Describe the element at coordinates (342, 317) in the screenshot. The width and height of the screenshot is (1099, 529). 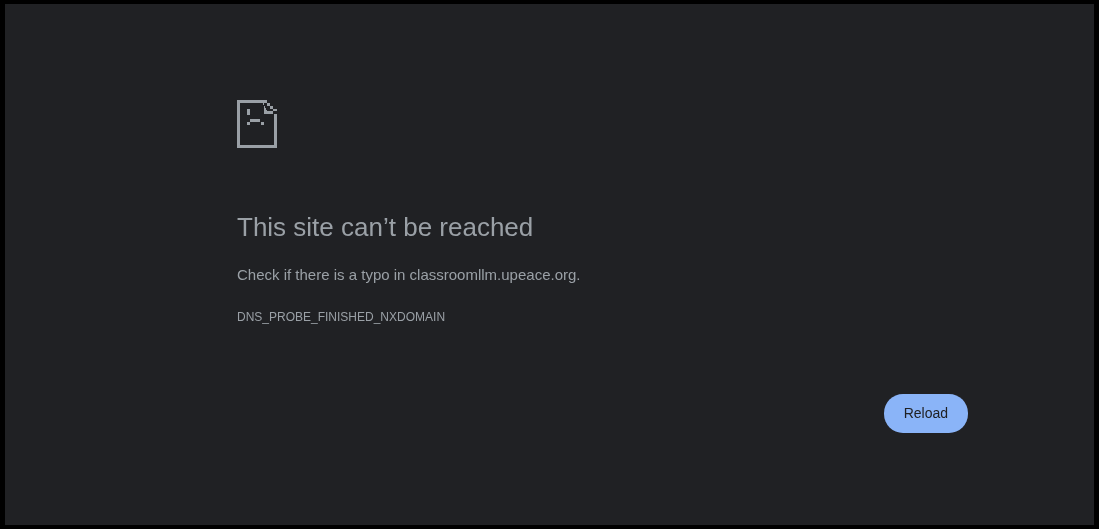
I see `error-code: DNS_PROBE_FINISHED_NXDOMAIN` at that location.